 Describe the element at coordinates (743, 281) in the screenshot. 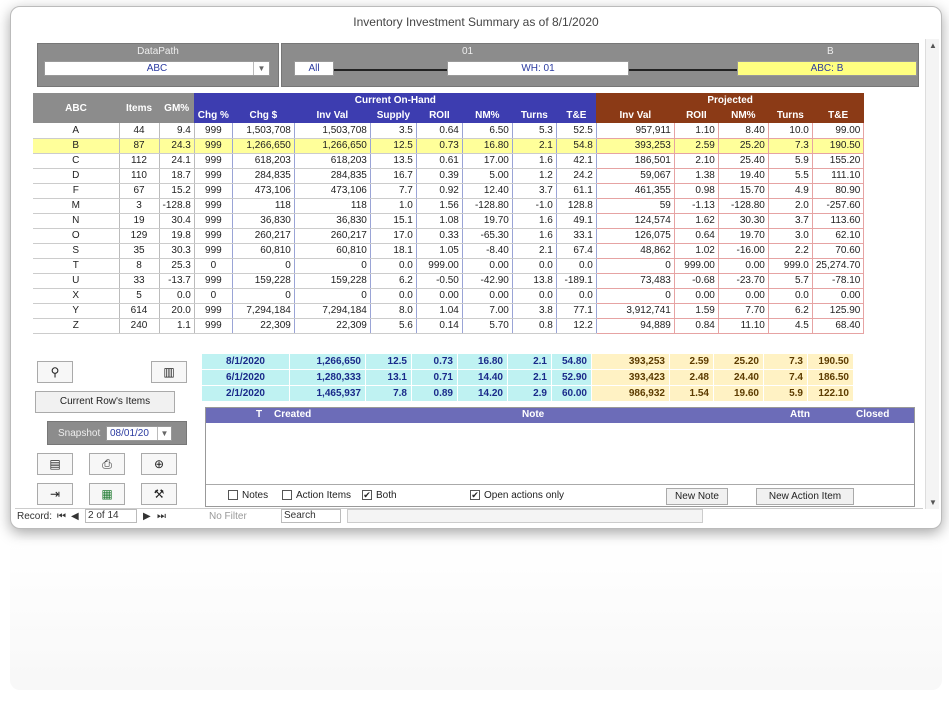

I see `table-cell: -23.70` at that location.